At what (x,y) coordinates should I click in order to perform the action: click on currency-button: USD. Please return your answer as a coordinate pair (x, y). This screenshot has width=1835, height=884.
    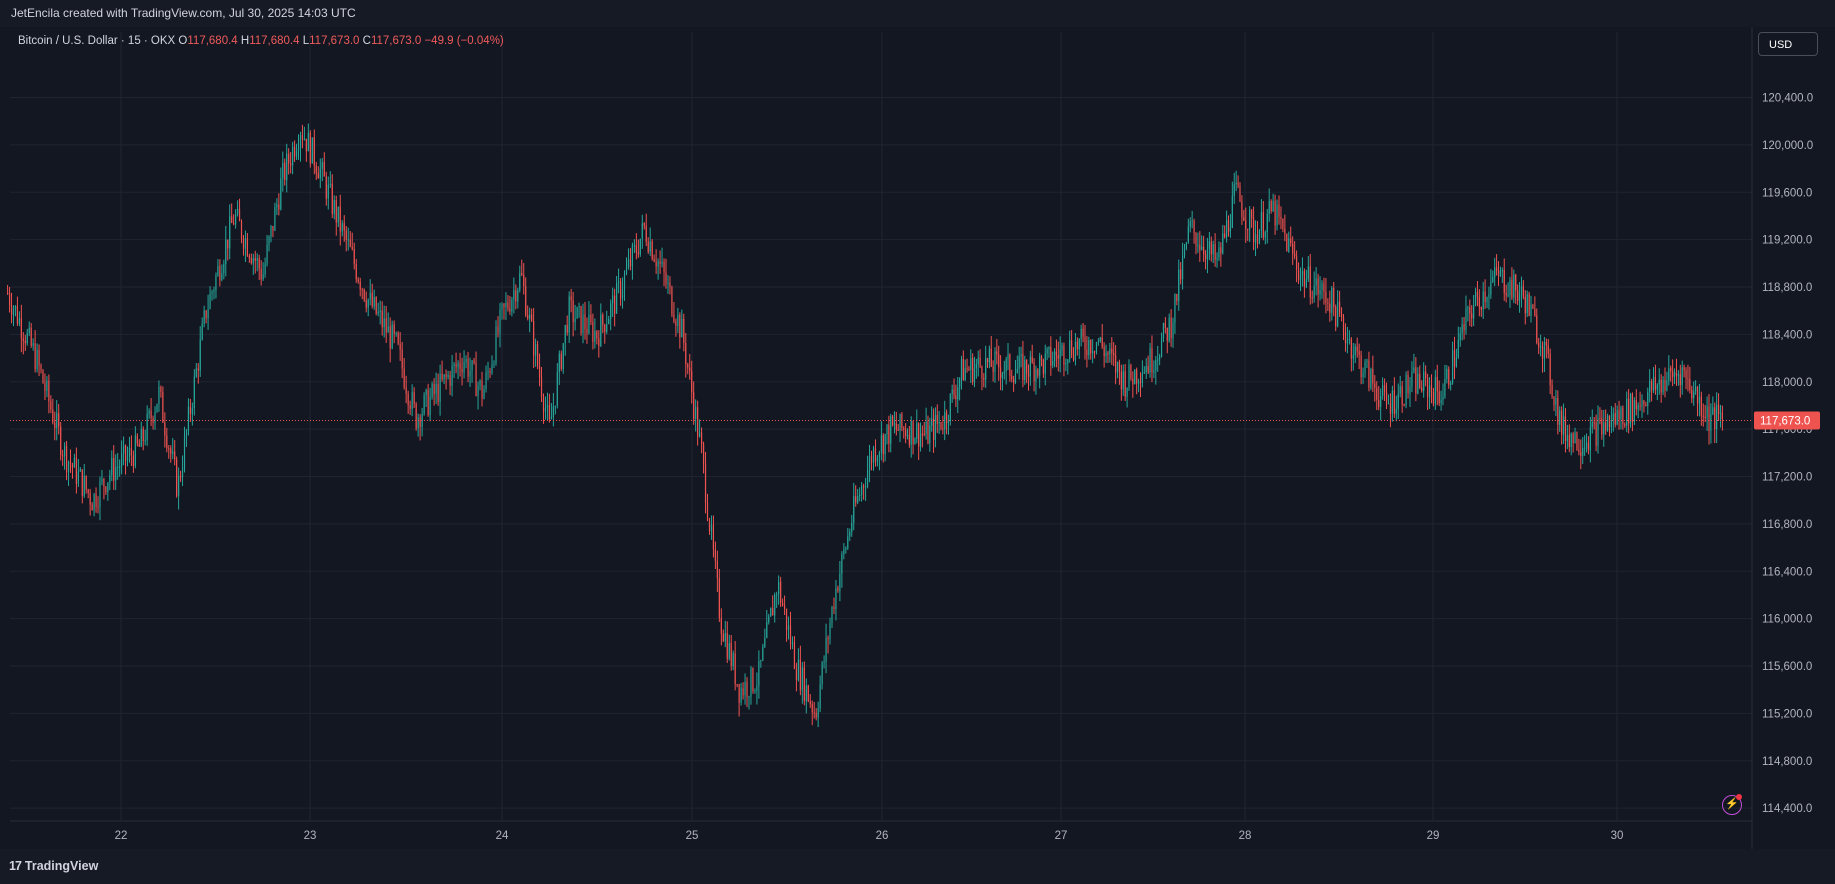
    Looking at the image, I should click on (1788, 44).